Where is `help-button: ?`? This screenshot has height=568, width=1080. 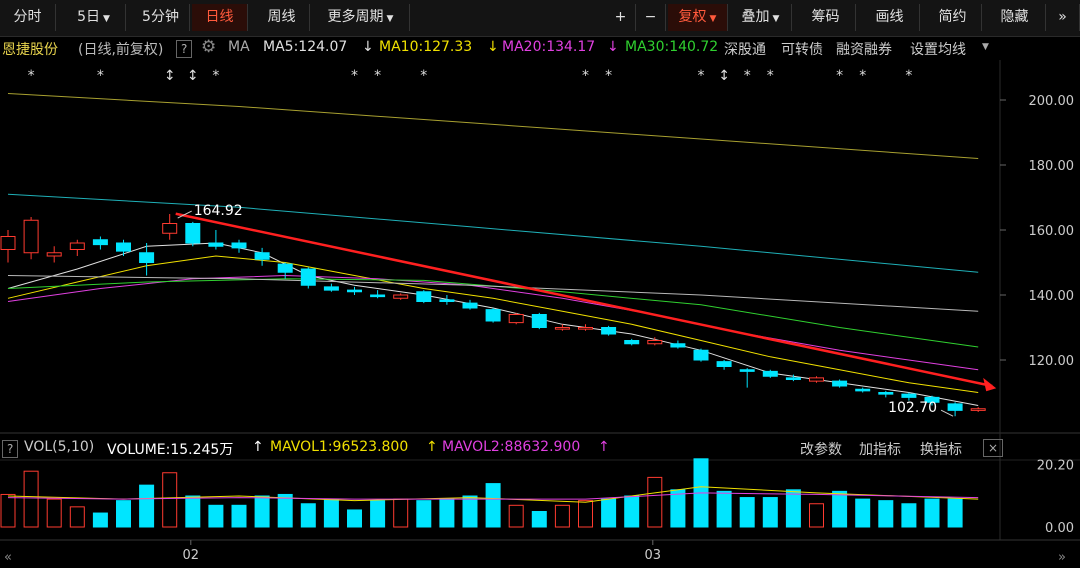 help-button: ? is located at coordinates (184, 49).